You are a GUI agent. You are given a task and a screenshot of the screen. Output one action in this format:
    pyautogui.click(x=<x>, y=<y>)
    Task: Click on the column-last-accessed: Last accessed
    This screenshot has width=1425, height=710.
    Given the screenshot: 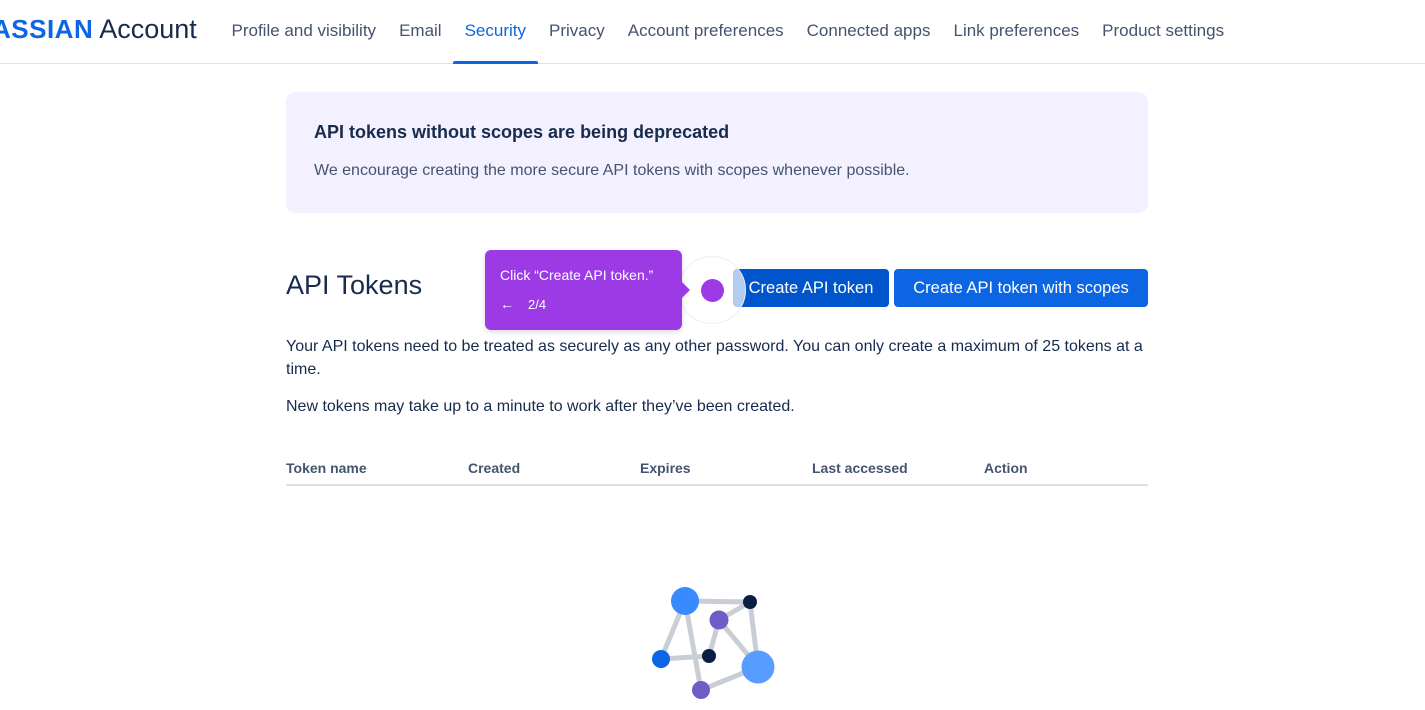 What is the action you would take?
    pyautogui.click(x=860, y=468)
    